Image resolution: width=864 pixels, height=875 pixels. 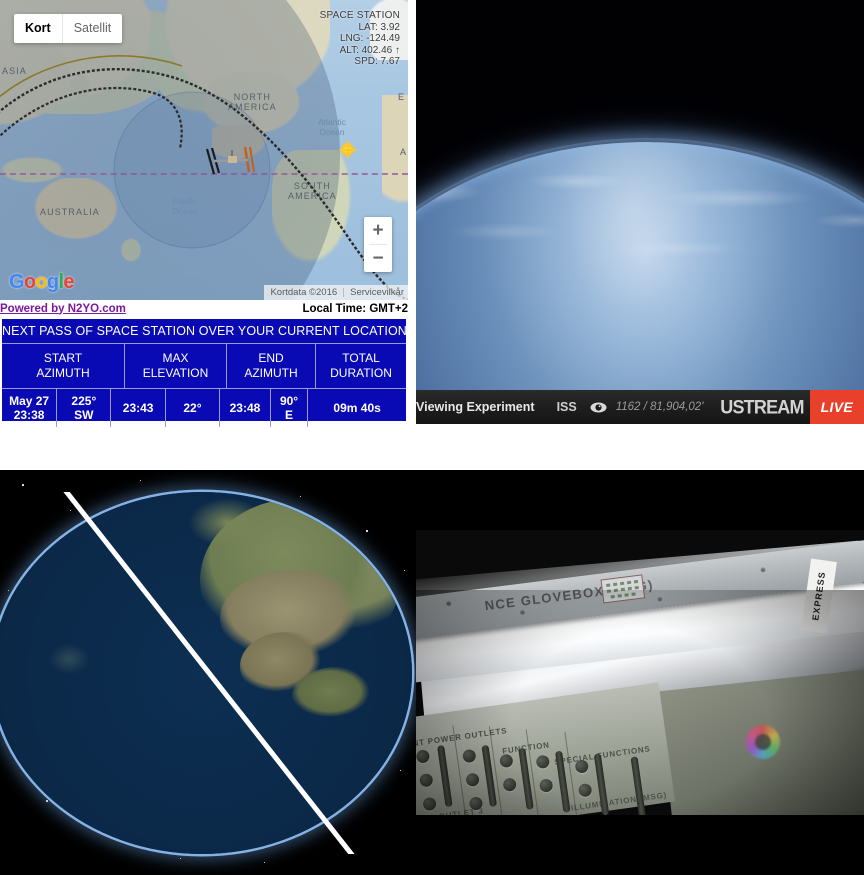 What do you see at coordinates (41, 282) in the screenshot?
I see `google-logo: Google` at bounding box center [41, 282].